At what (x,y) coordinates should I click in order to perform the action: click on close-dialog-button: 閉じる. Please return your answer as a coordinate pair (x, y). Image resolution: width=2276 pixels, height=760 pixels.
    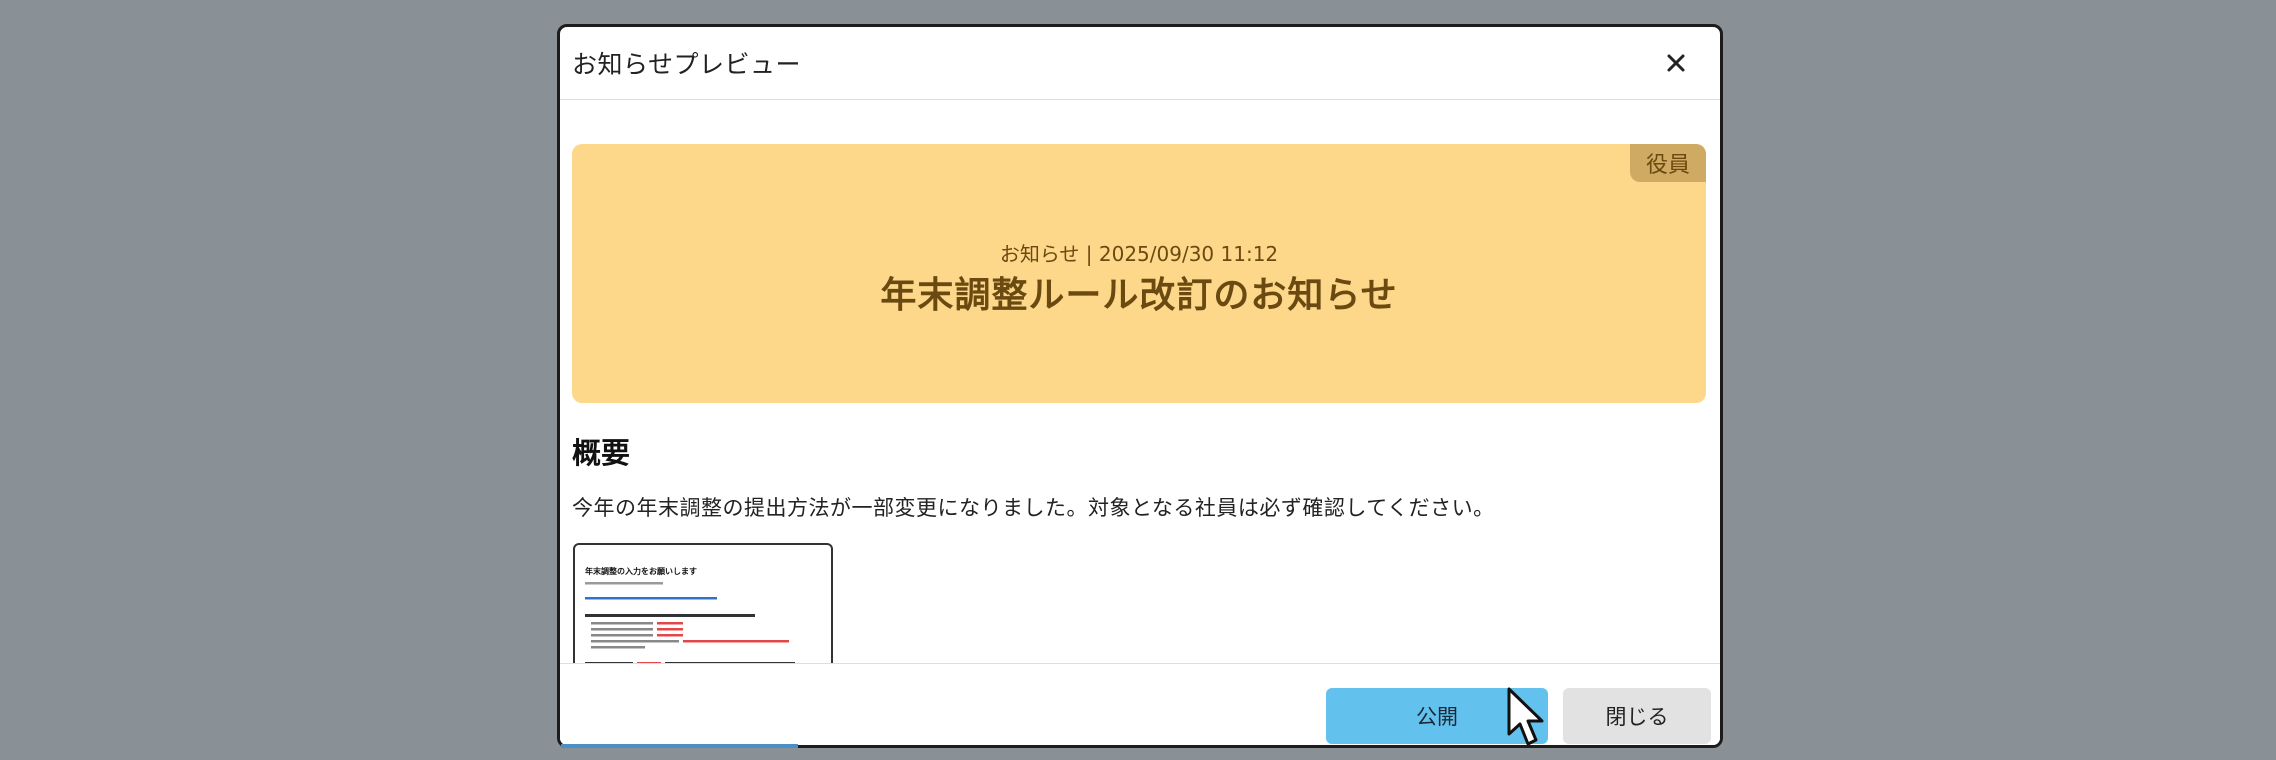
    Looking at the image, I should click on (1637, 716).